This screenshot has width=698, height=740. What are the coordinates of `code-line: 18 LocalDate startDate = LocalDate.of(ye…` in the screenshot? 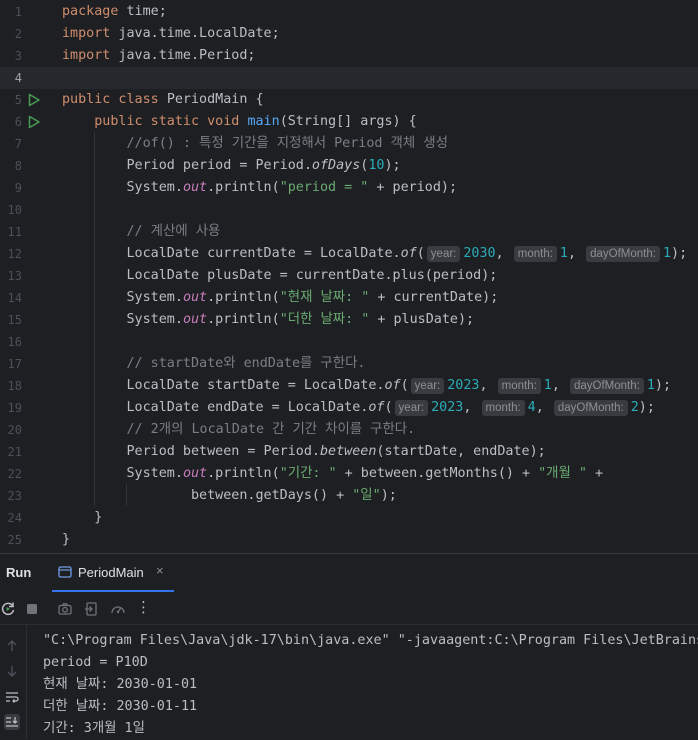 It's located at (349, 386).